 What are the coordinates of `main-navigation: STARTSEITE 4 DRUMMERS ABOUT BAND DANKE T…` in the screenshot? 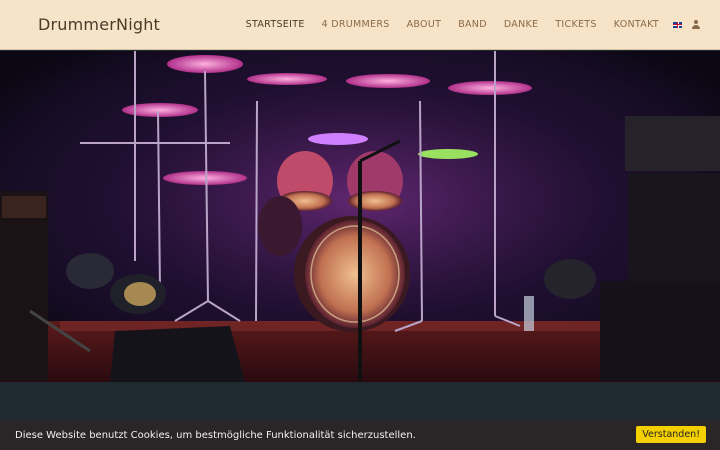 It's located at (464, 24).